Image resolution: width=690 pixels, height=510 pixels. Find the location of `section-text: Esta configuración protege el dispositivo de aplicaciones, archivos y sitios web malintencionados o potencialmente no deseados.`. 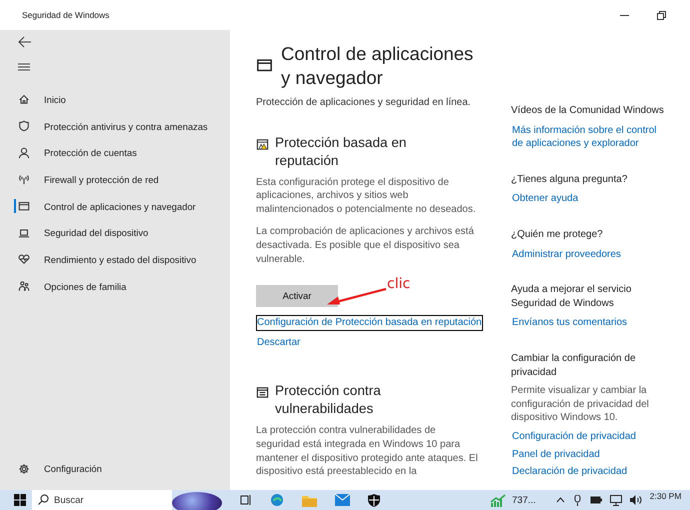

section-text: Esta configuración protege el dispositivo de aplicaciones, archivos y sitios web malintencionados o potencialmente no deseados. is located at coordinates (366, 196).